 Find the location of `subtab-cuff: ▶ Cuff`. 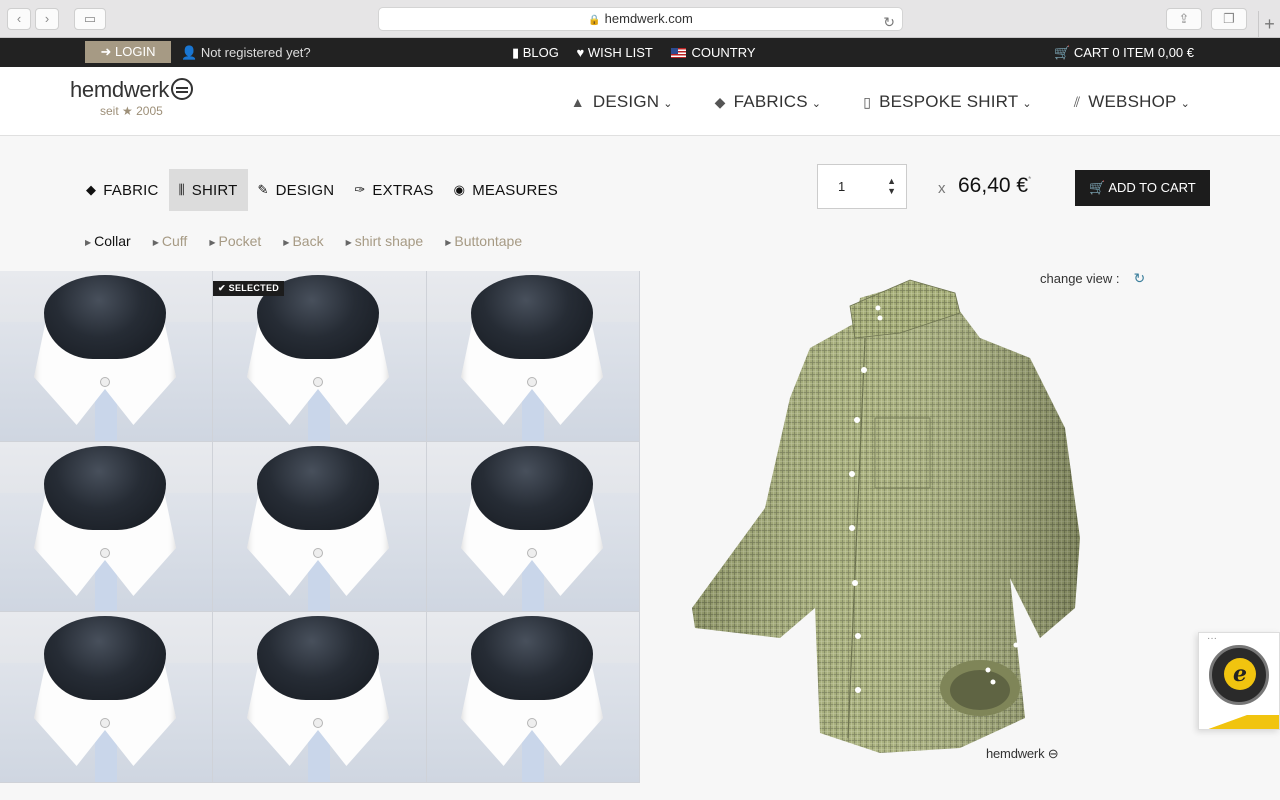

subtab-cuff: ▶ Cuff is located at coordinates (170, 241).